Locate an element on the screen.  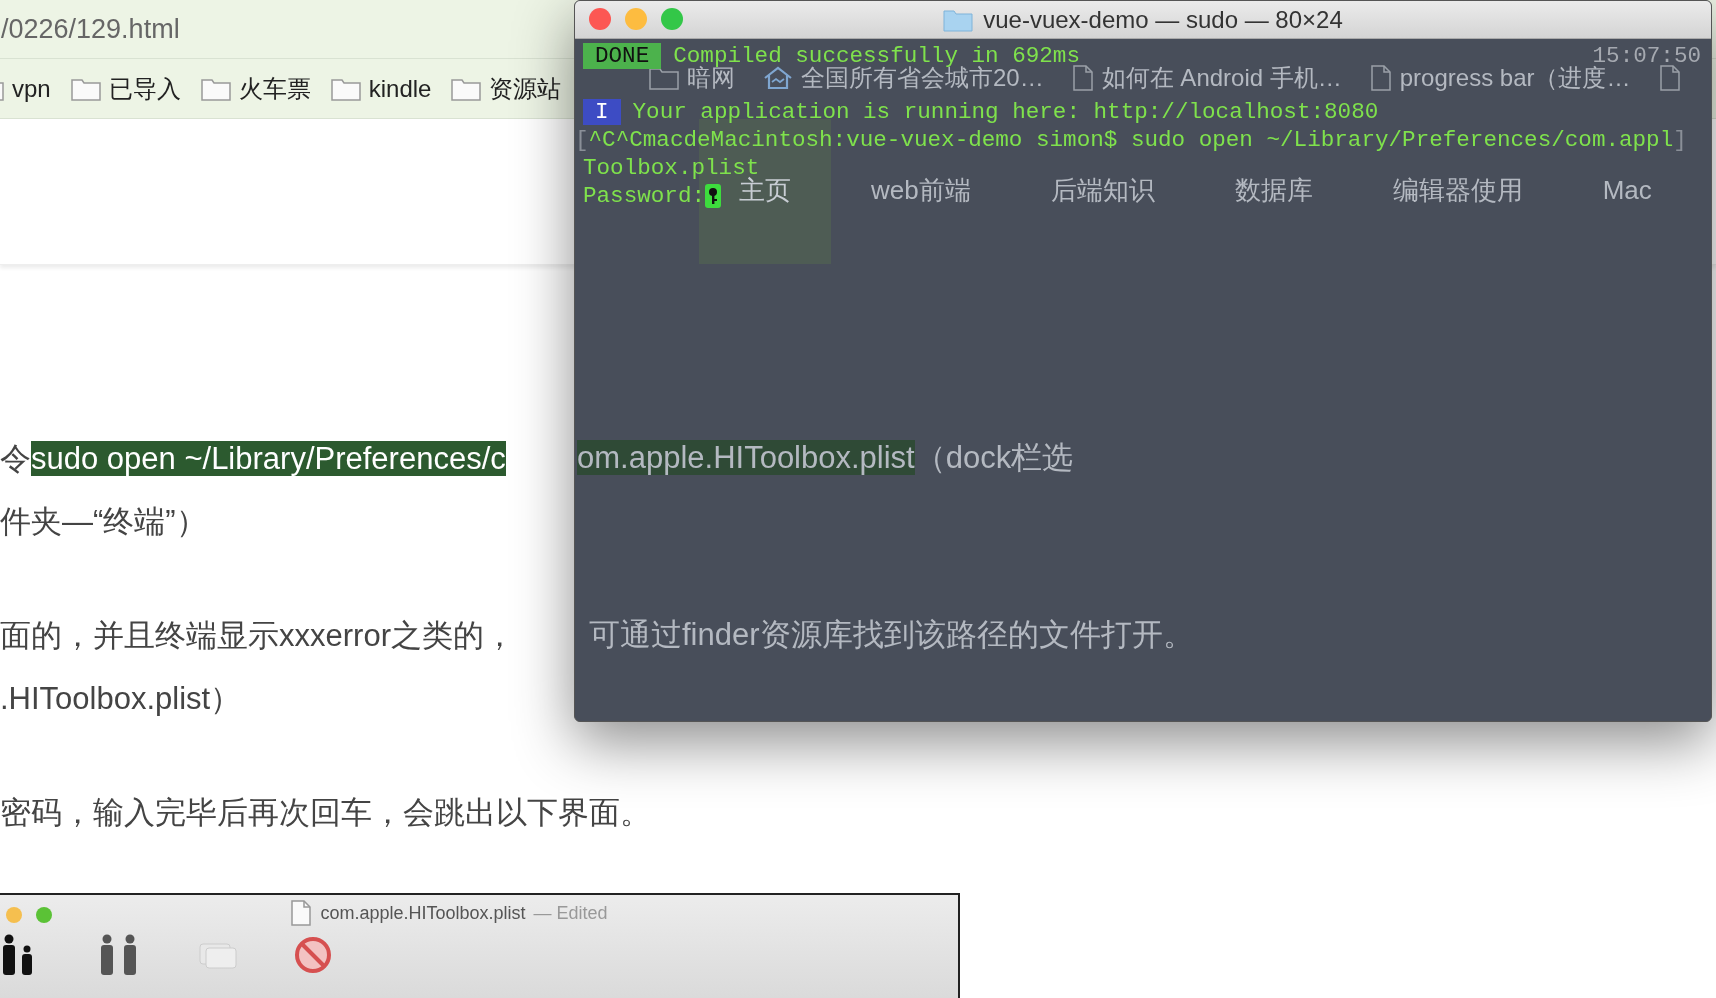
nav-tab: 后端知识 is located at coordinates (1102, 190).